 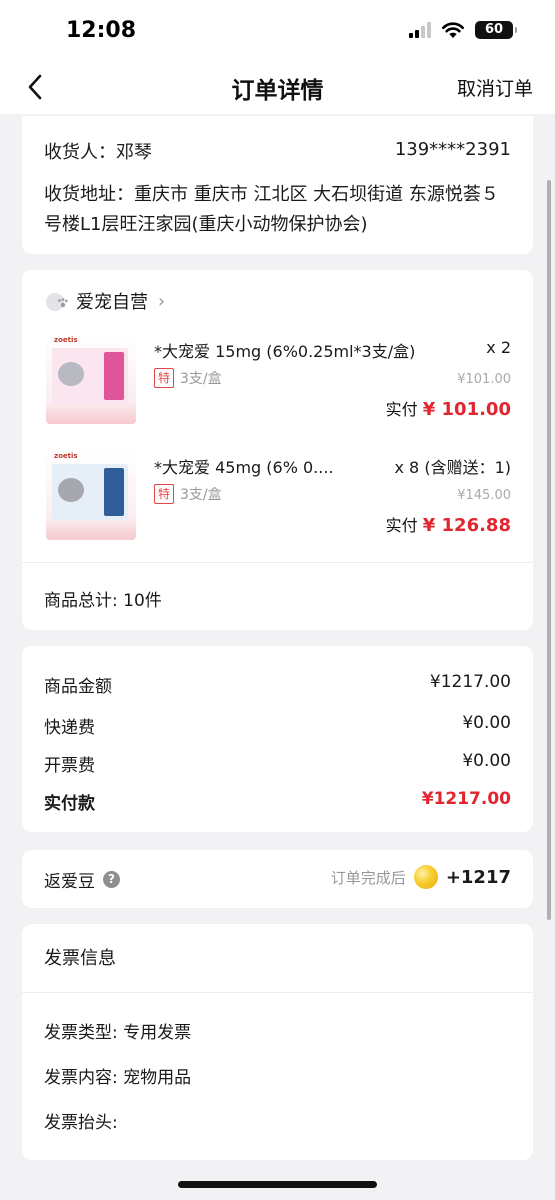 I want to click on scrollbar, so click(x=549, y=550).